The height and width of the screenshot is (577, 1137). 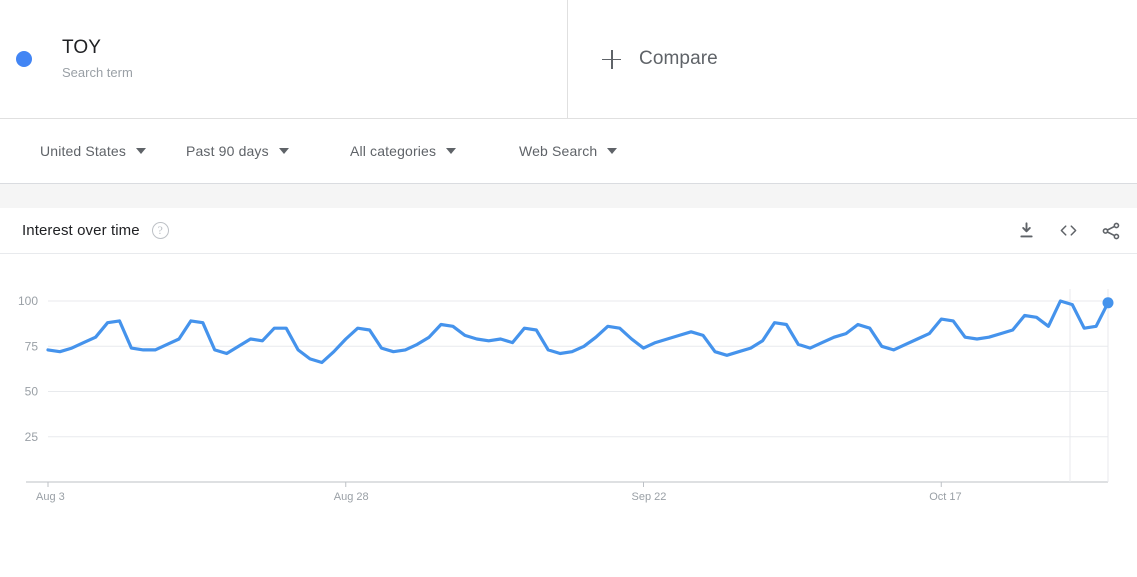 What do you see at coordinates (678, 58) in the screenshot?
I see `compare-label: Compare` at bounding box center [678, 58].